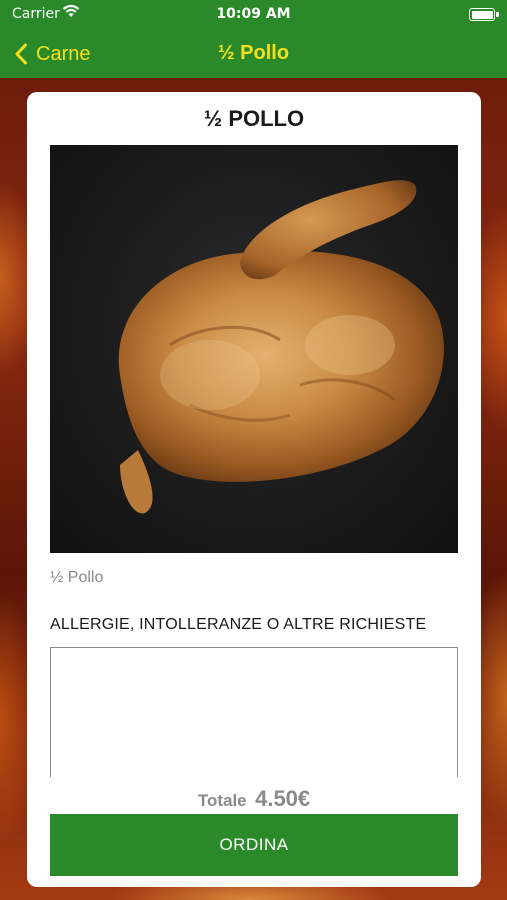 This screenshot has width=507, height=900. What do you see at coordinates (254, 118) in the screenshot?
I see `product-title: ½ POLLO` at bounding box center [254, 118].